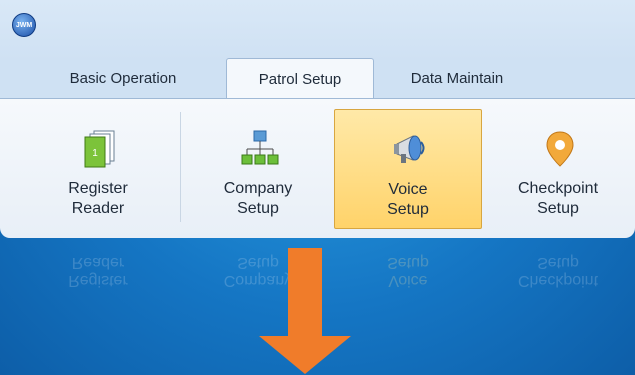 Image resolution: width=635 pixels, height=375 pixels. What do you see at coordinates (305, 293) in the screenshot?
I see `down-arrow-icon` at bounding box center [305, 293].